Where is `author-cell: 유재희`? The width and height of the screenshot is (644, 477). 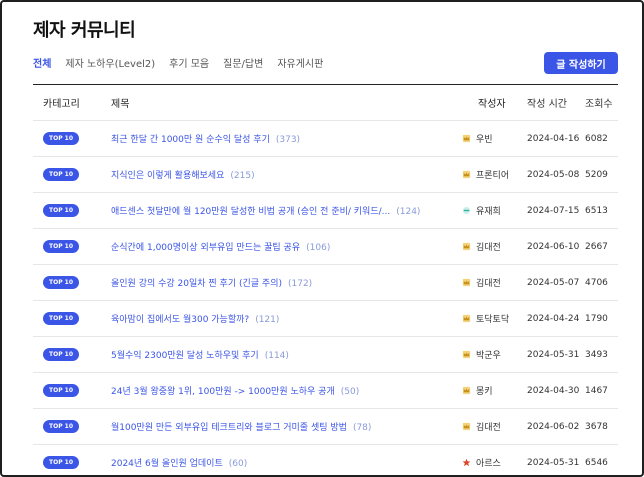 author-cell: 유재희 is located at coordinates (494, 210).